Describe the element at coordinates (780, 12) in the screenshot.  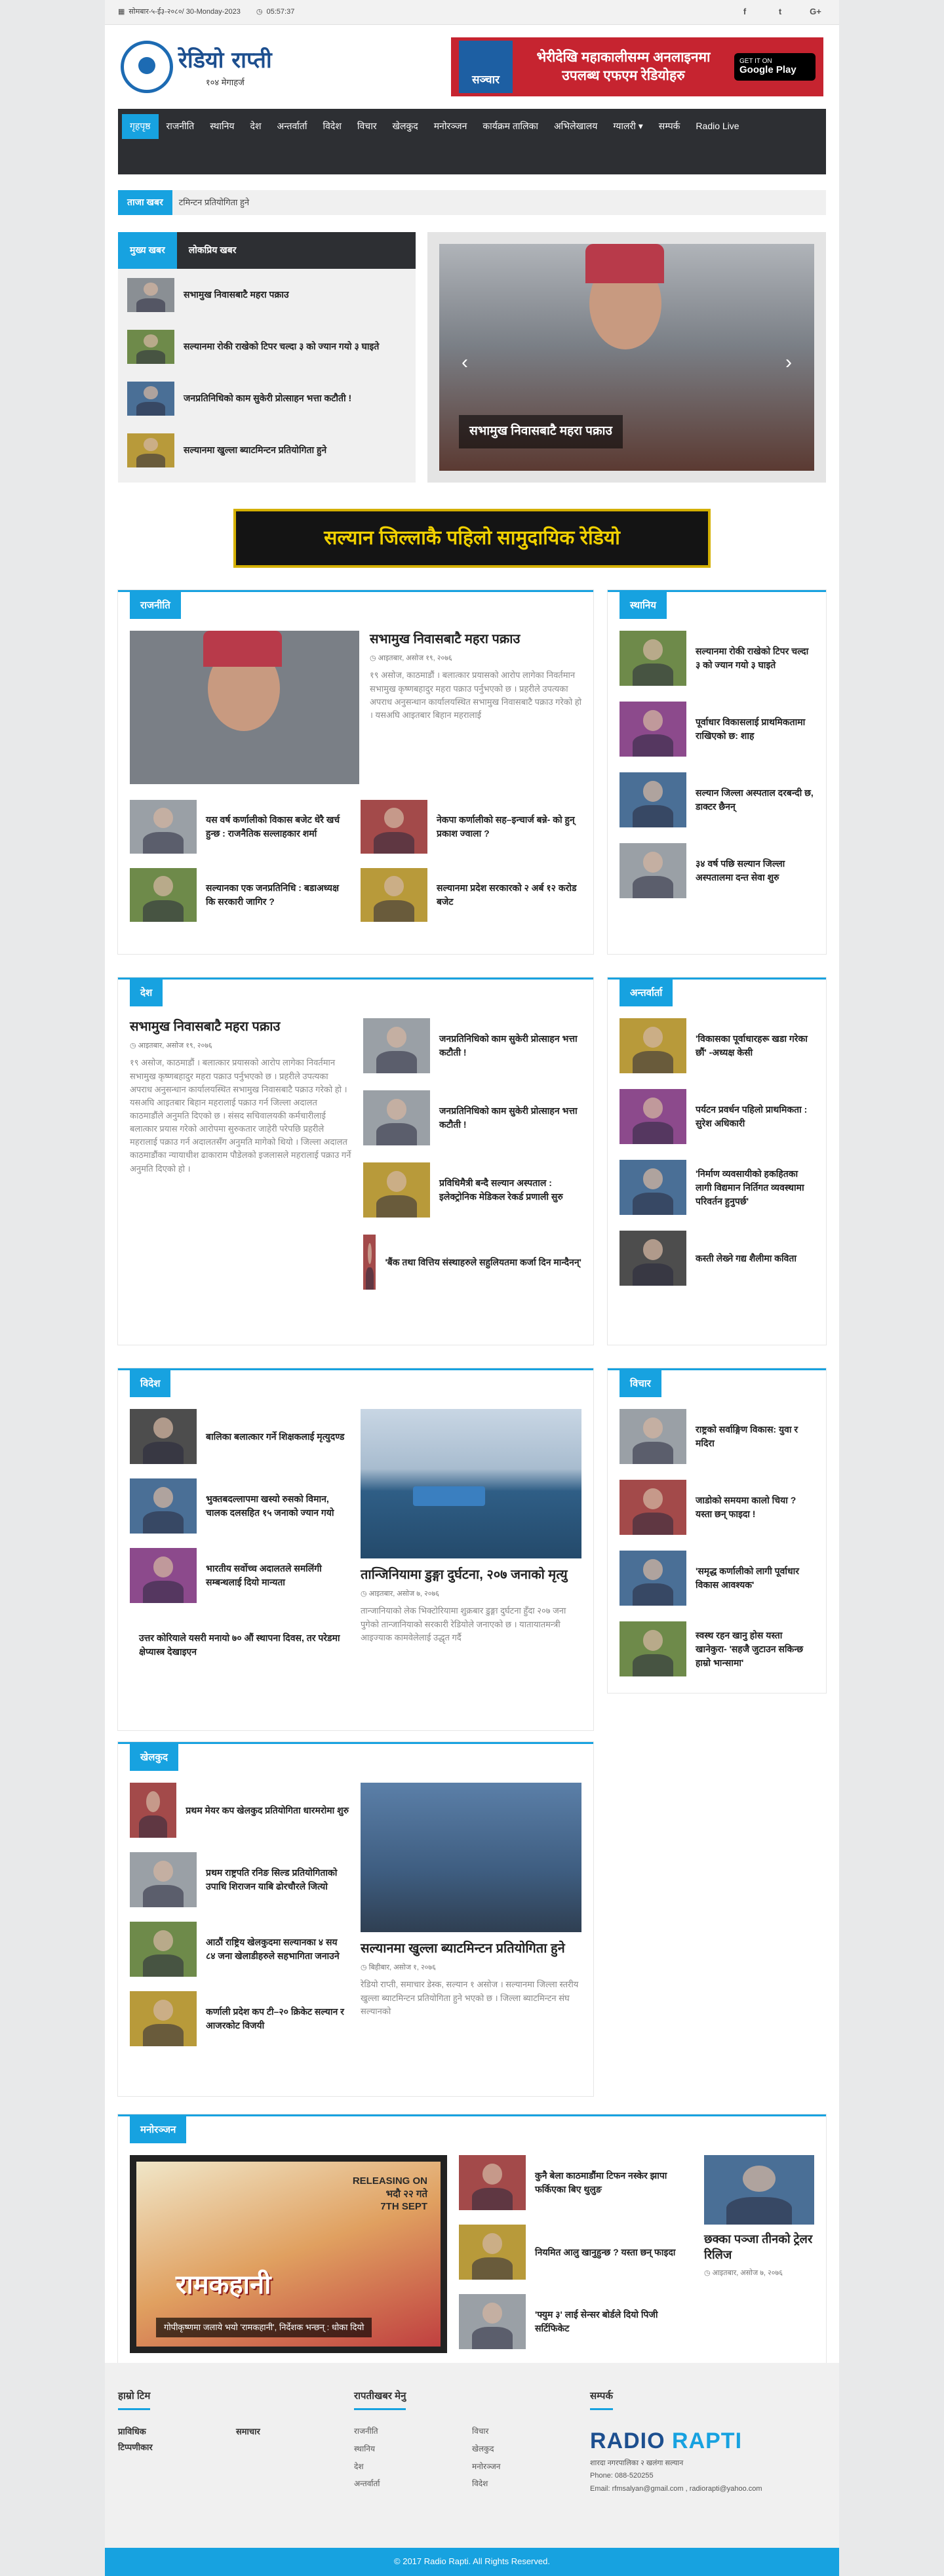
I see `twitter-icon: t` at that location.